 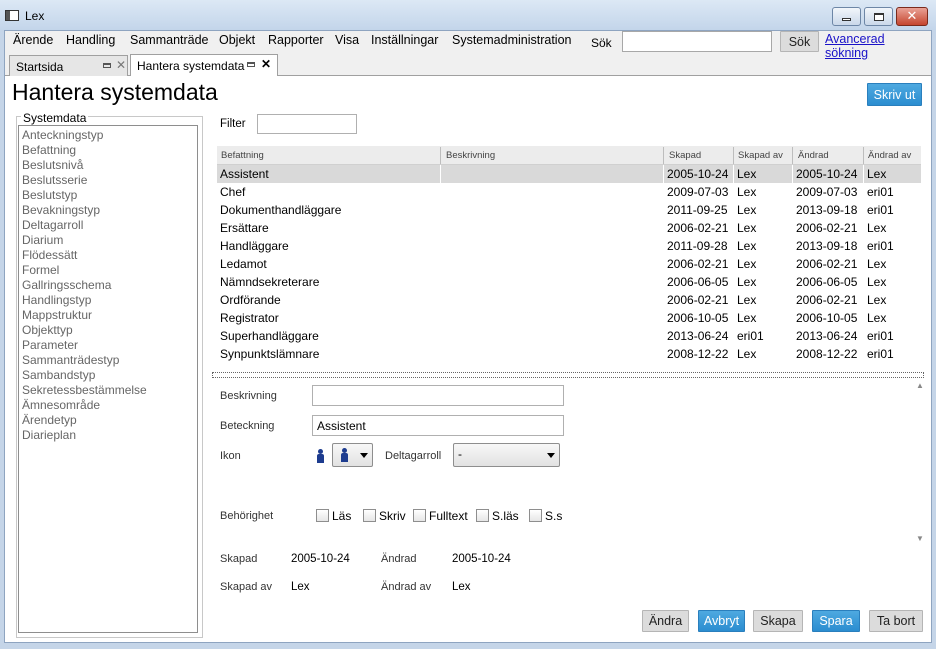 I want to click on avbryt-button: Avbryt, so click(x=721, y=621).